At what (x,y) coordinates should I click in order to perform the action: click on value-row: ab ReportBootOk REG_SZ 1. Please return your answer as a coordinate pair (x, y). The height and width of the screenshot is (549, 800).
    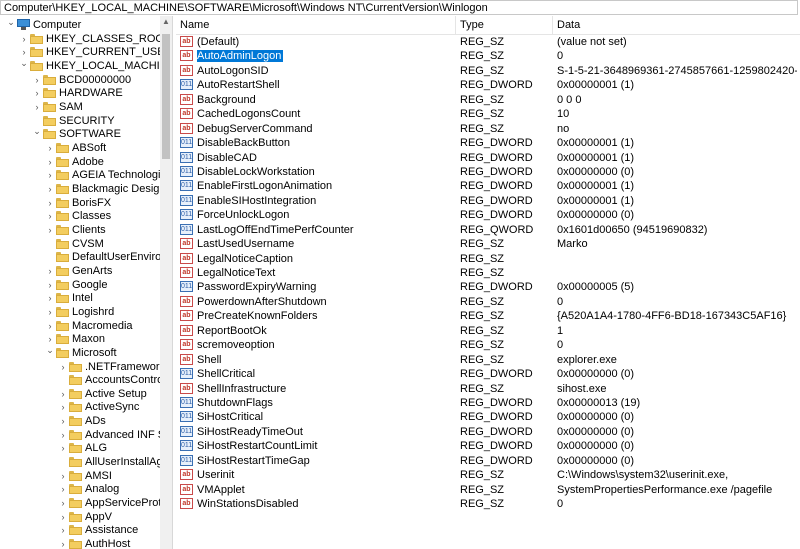
    Looking at the image, I should click on (488, 331).